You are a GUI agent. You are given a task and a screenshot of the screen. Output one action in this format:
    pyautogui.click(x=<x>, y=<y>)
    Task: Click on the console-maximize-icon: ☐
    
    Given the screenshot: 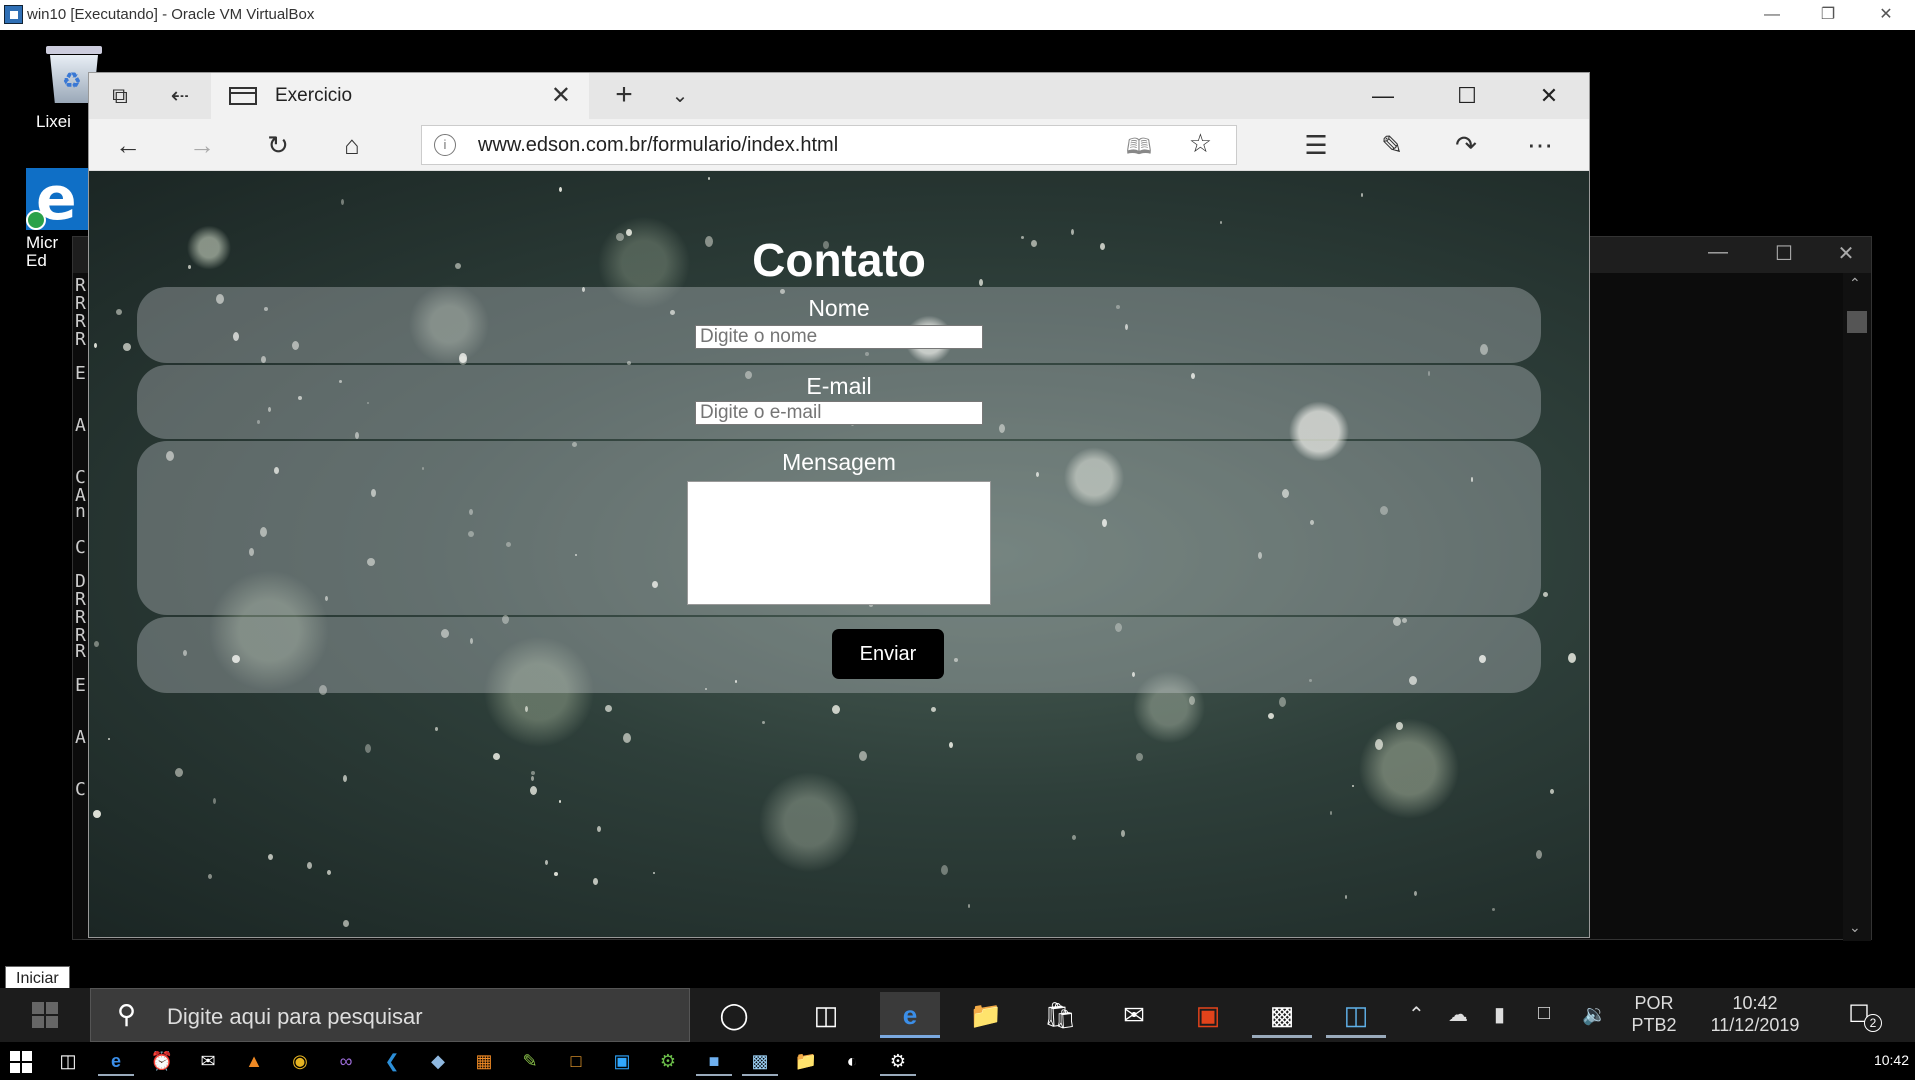 What is the action you would take?
    pyautogui.click(x=1784, y=253)
    